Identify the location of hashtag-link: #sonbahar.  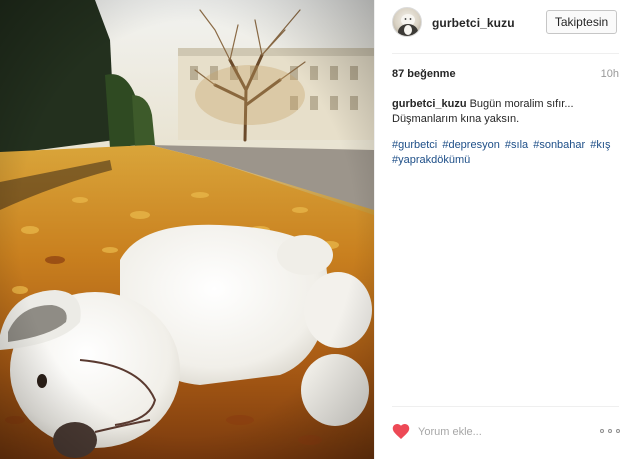
(559, 145).